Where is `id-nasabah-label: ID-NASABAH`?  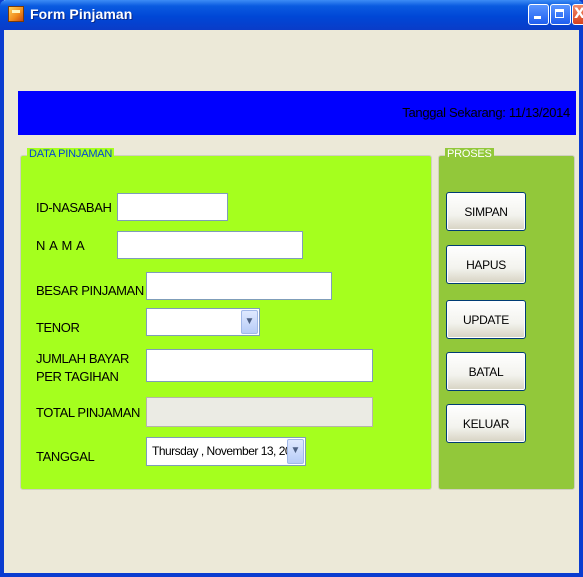 id-nasabah-label: ID-NASABAH is located at coordinates (74, 207).